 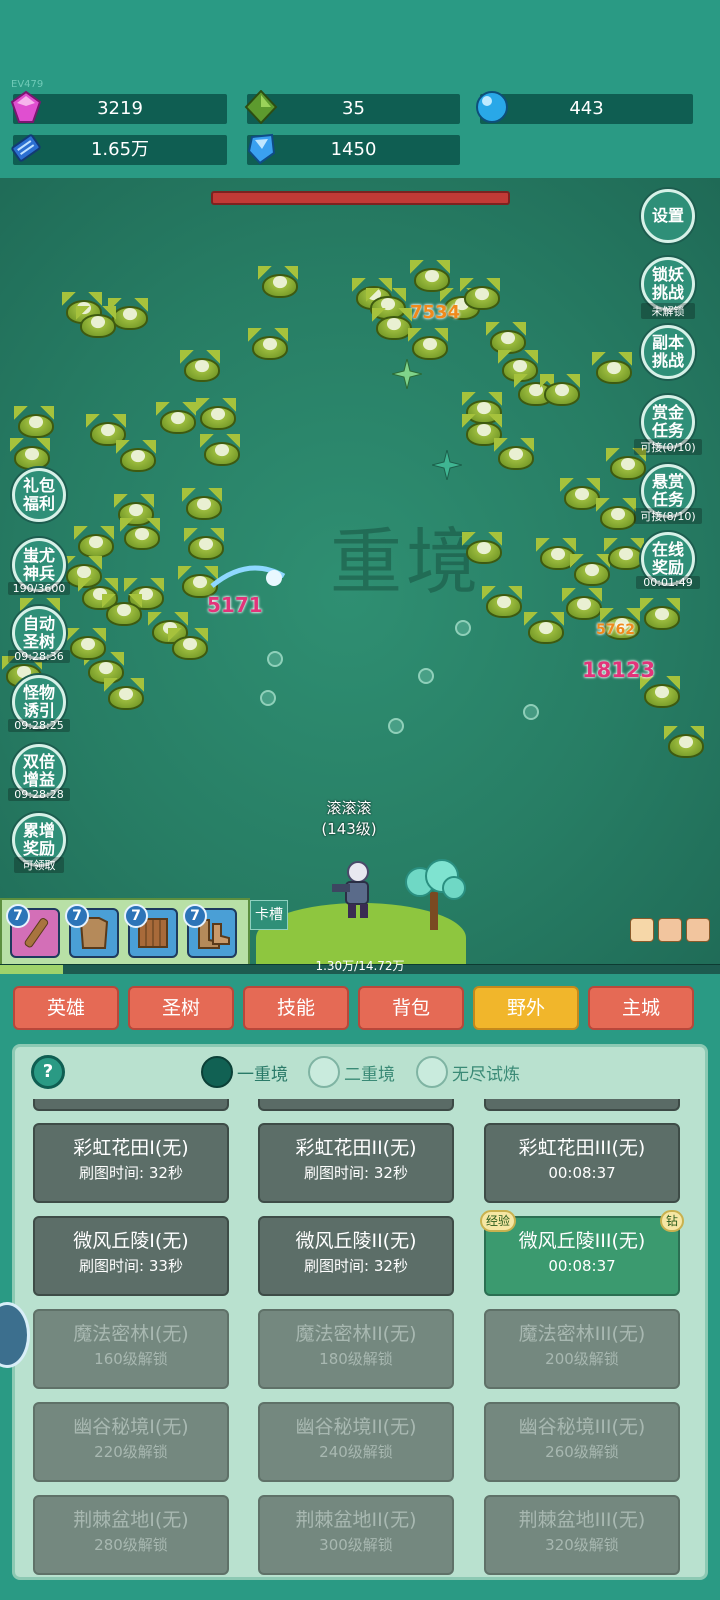 What do you see at coordinates (582, 1253) in the screenshot?
I see `map-card: 微风丘陵III(无) 00:08:37 经验 钻` at bounding box center [582, 1253].